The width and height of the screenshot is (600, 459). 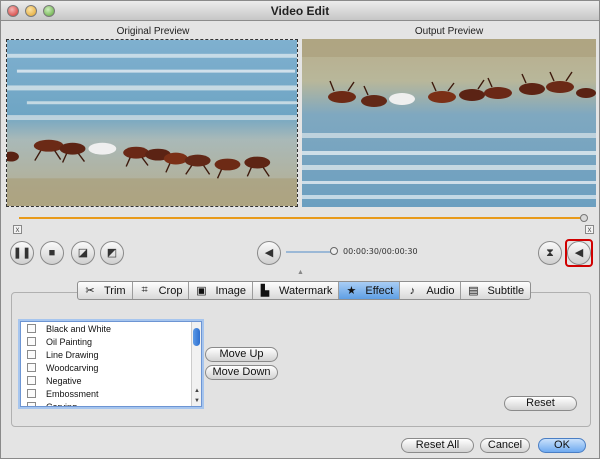 What do you see at coordinates (334, 251) in the screenshot?
I see `volume-slider-thumb` at bounding box center [334, 251].